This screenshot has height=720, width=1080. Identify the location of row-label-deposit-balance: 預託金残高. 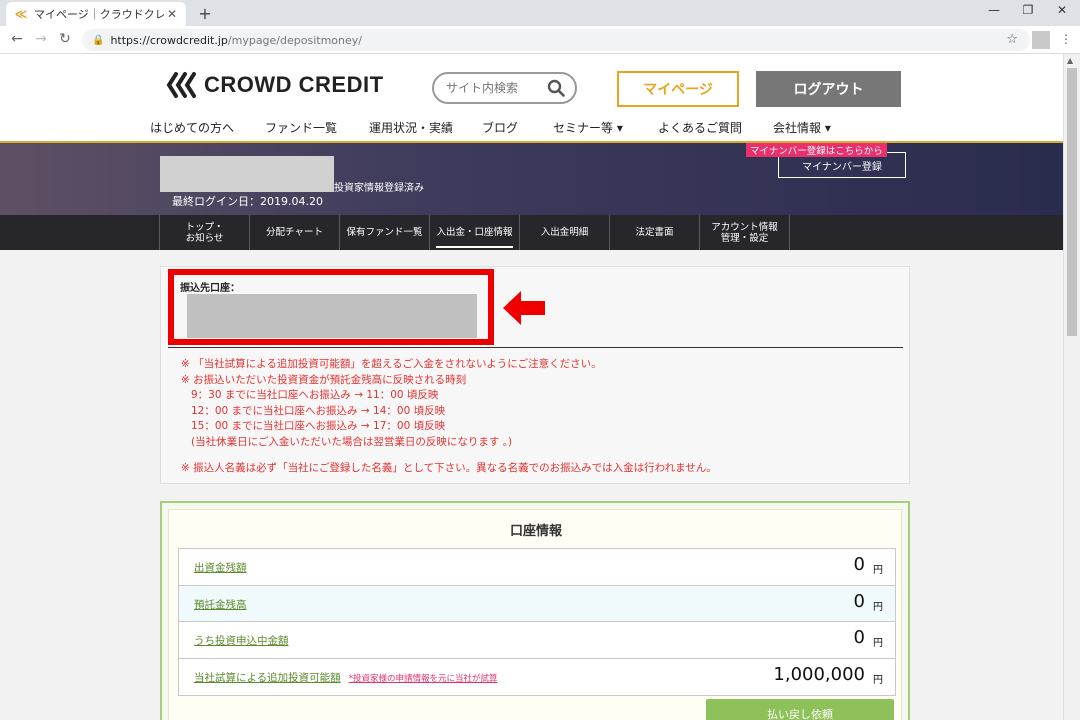
(220, 604).